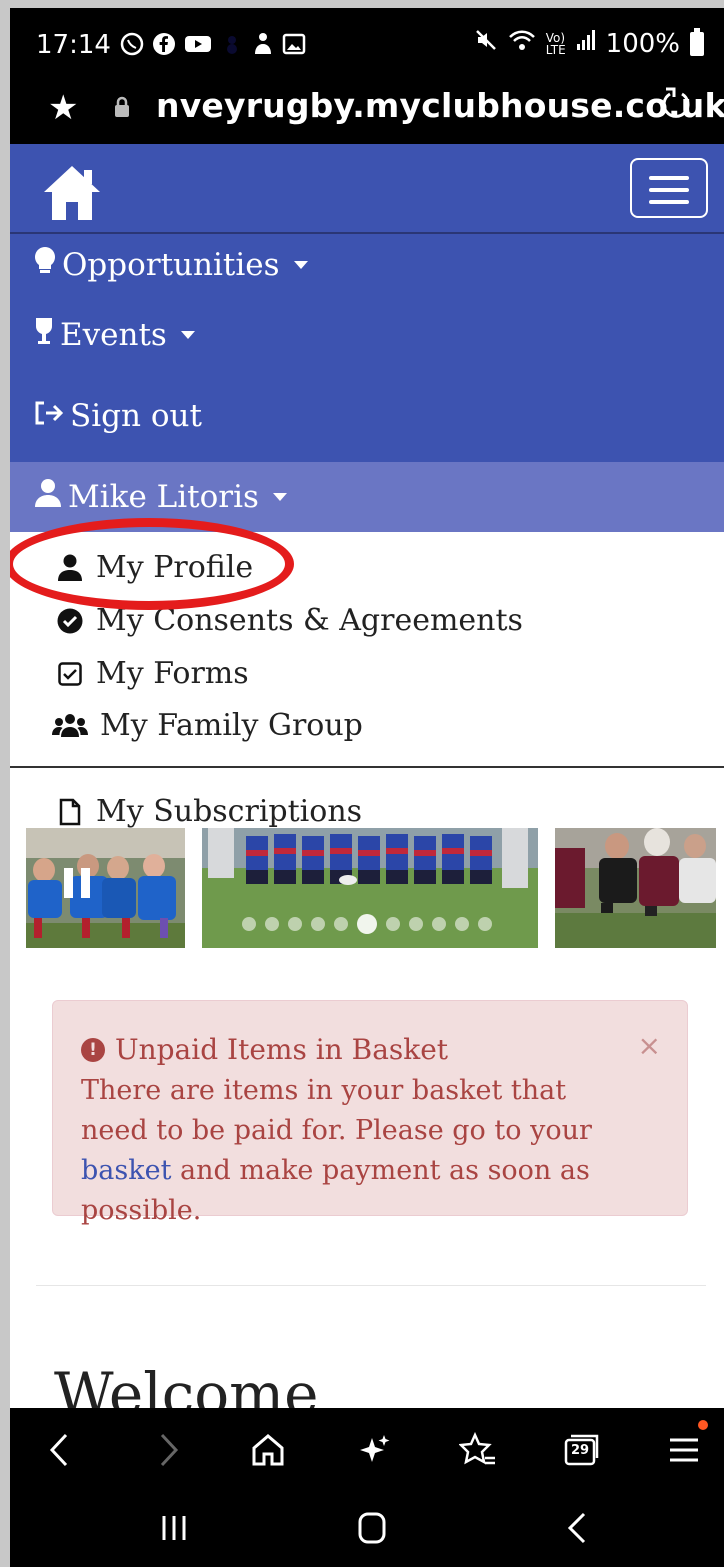 This screenshot has width=724, height=1567. I want to click on back-icon, so click(60, 1450).